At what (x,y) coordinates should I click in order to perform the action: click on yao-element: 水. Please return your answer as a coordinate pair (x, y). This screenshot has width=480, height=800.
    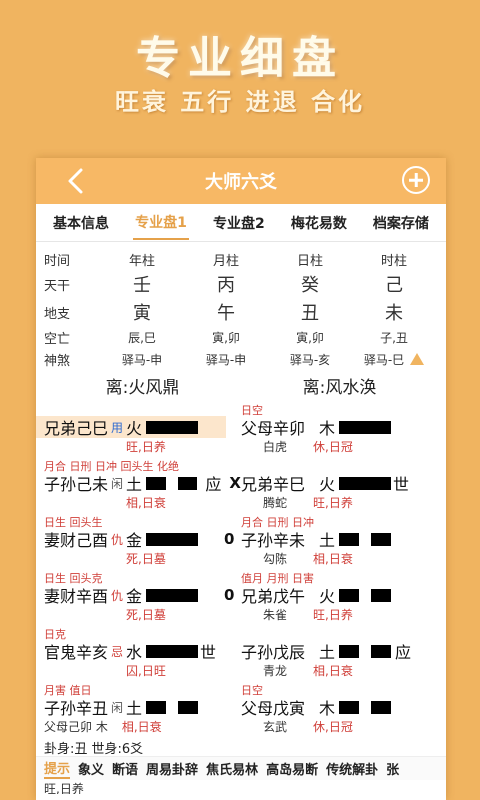
    Looking at the image, I should click on (134, 652).